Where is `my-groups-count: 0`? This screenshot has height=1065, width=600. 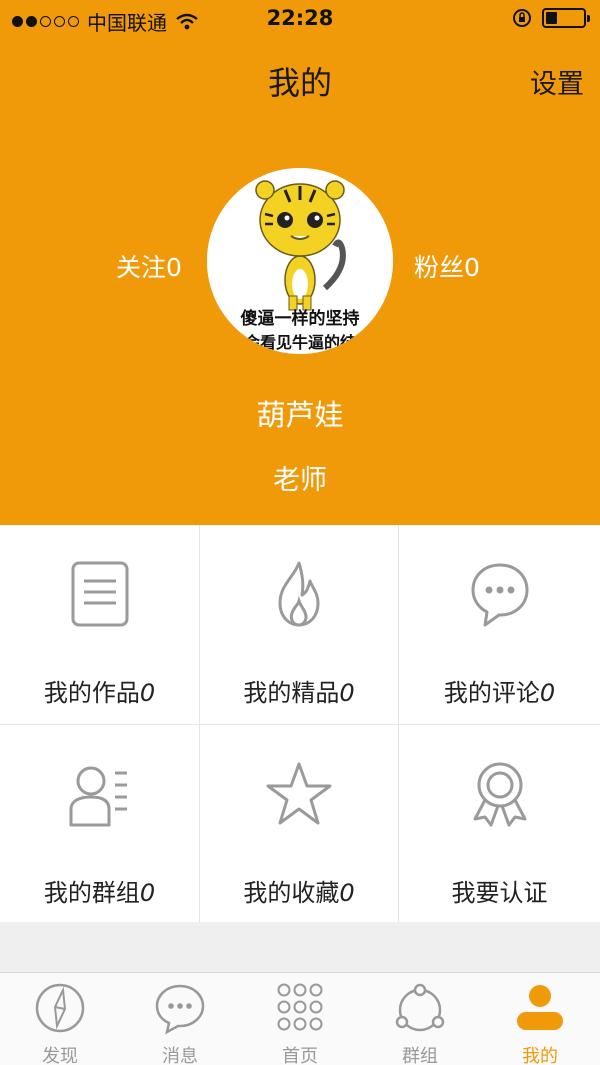
my-groups-count: 0 is located at coordinates (147, 893).